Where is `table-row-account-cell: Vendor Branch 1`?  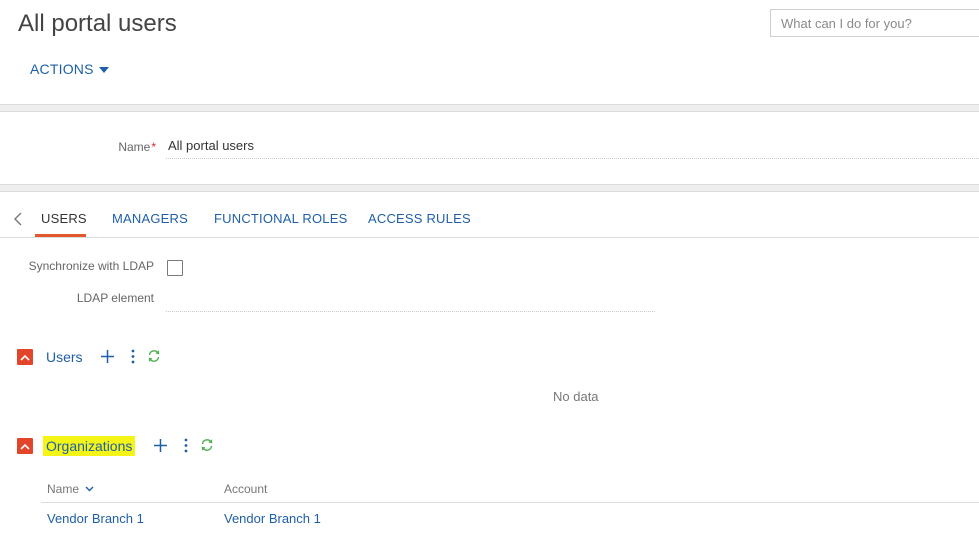 table-row-account-cell: Vendor Branch 1 is located at coordinates (272, 518).